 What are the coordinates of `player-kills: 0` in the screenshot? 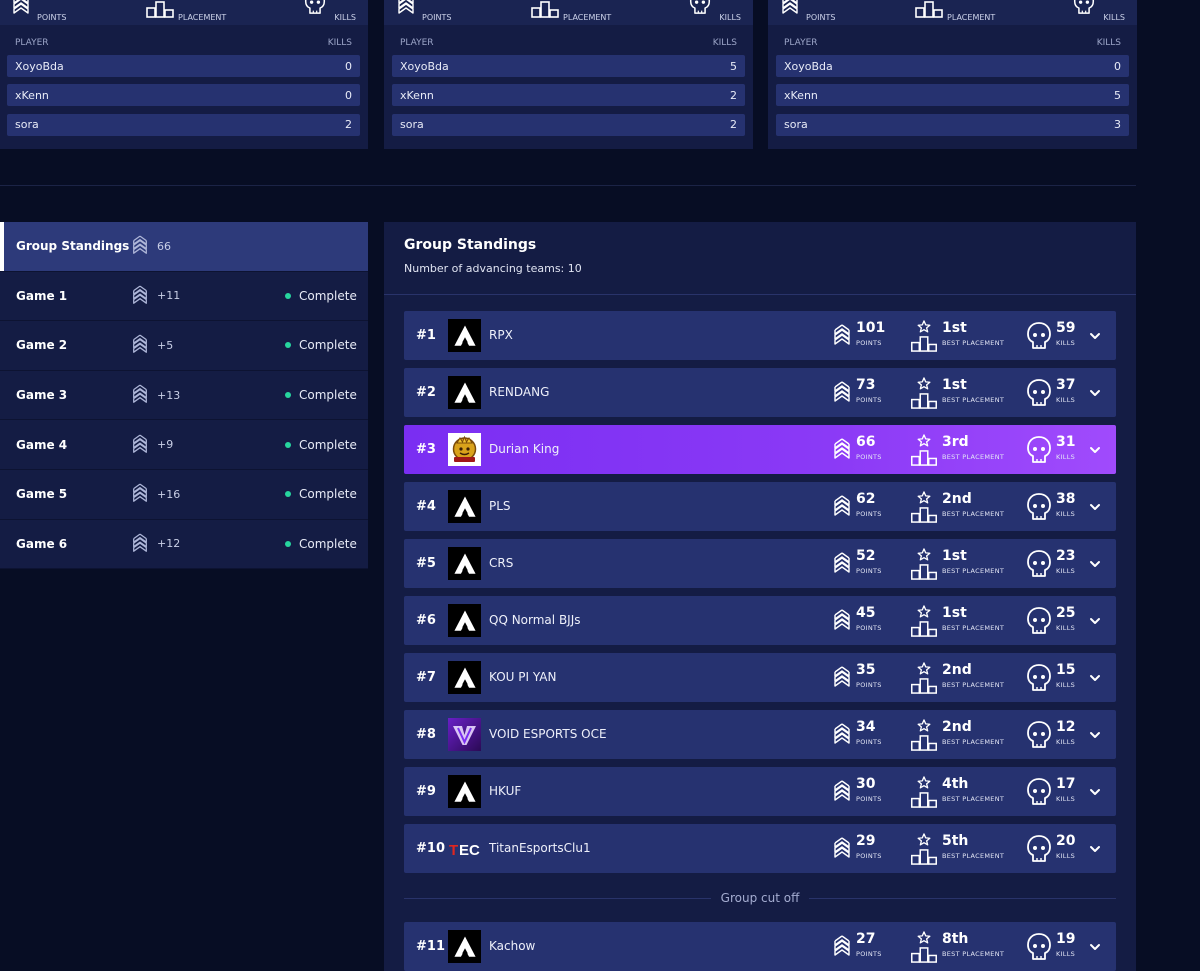 It's located at (1117, 66).